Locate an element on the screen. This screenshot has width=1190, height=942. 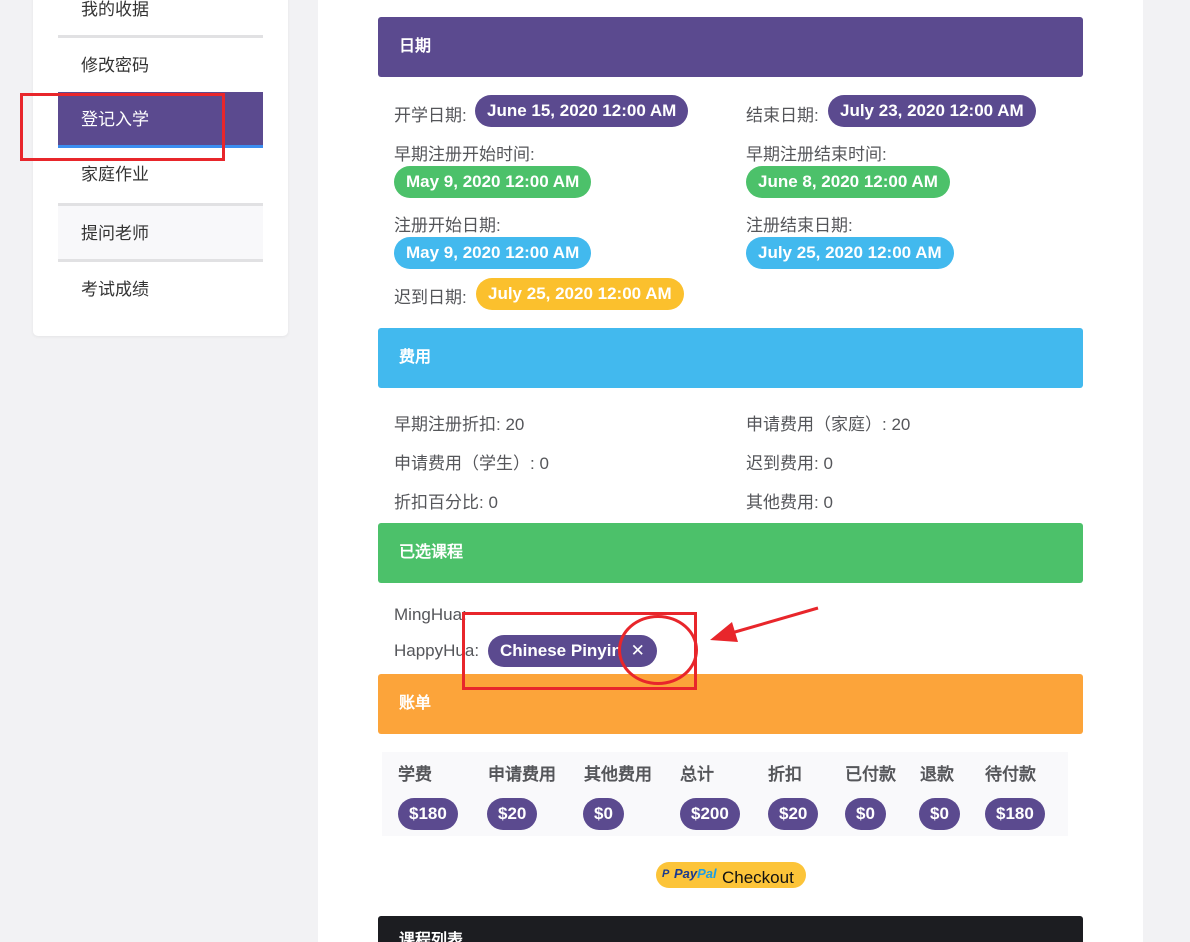
bill-value-total: $200 is located at coordinates (710, 814).